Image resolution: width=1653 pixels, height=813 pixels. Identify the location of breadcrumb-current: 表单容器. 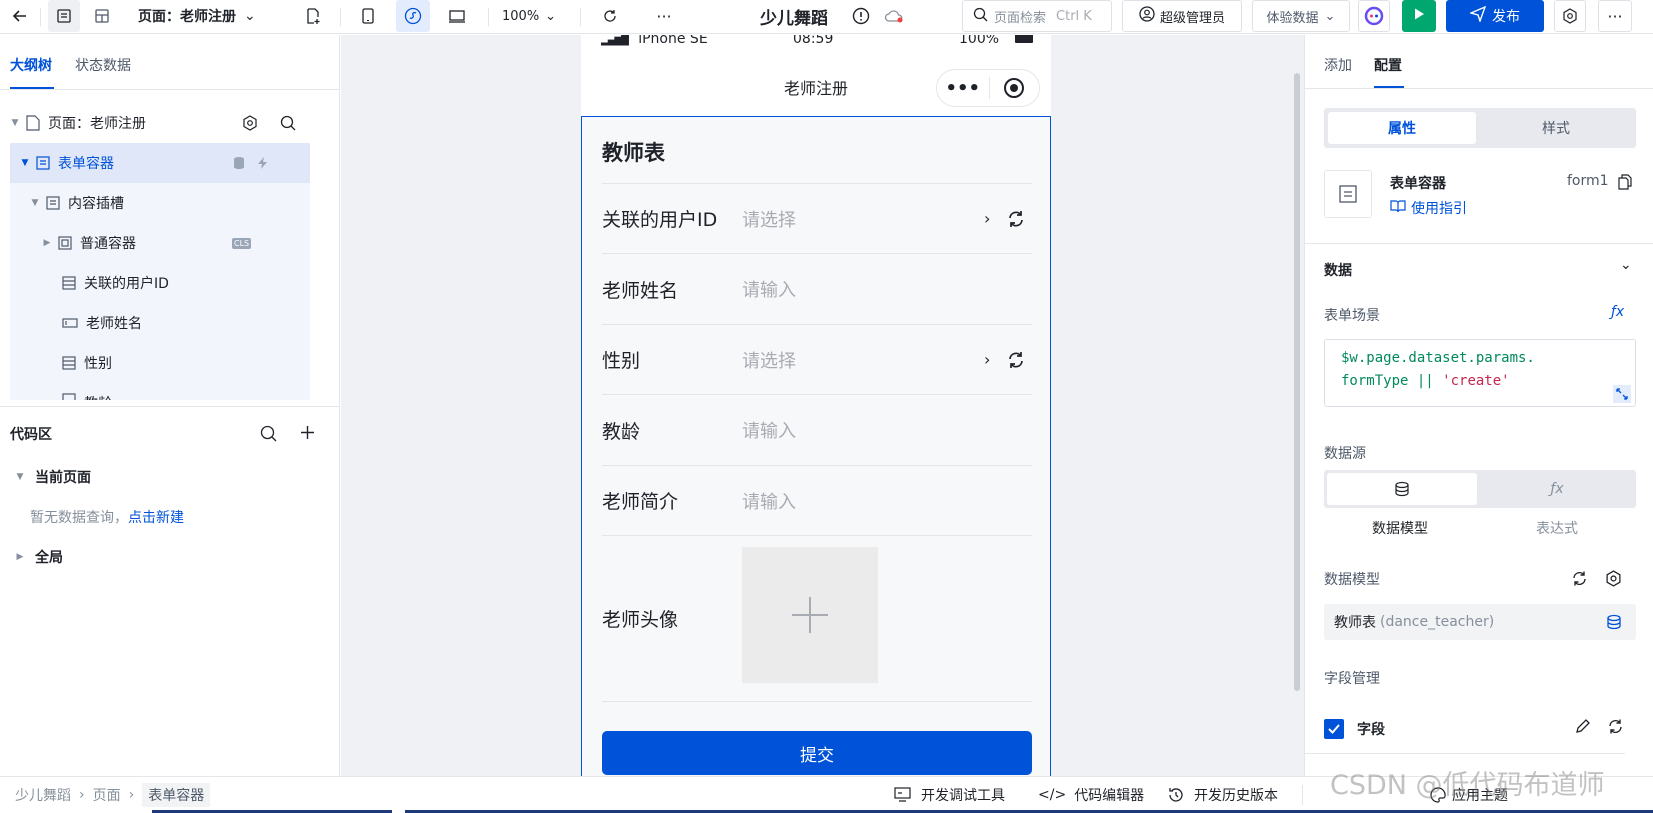
(176, 794).